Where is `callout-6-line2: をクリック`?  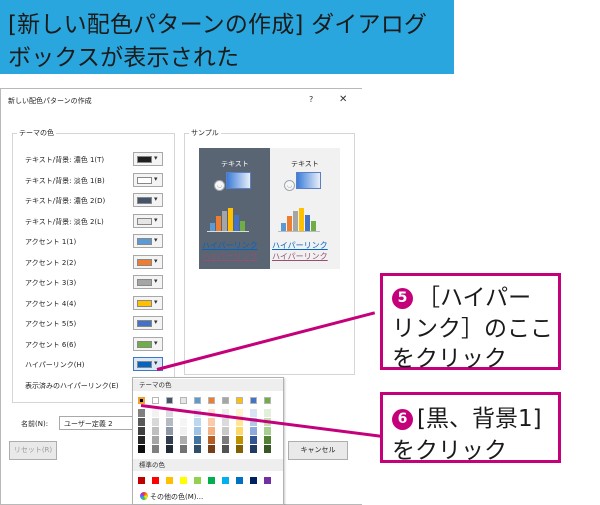 callout-6-line2: をクリック is located at coordinates (449, 451).